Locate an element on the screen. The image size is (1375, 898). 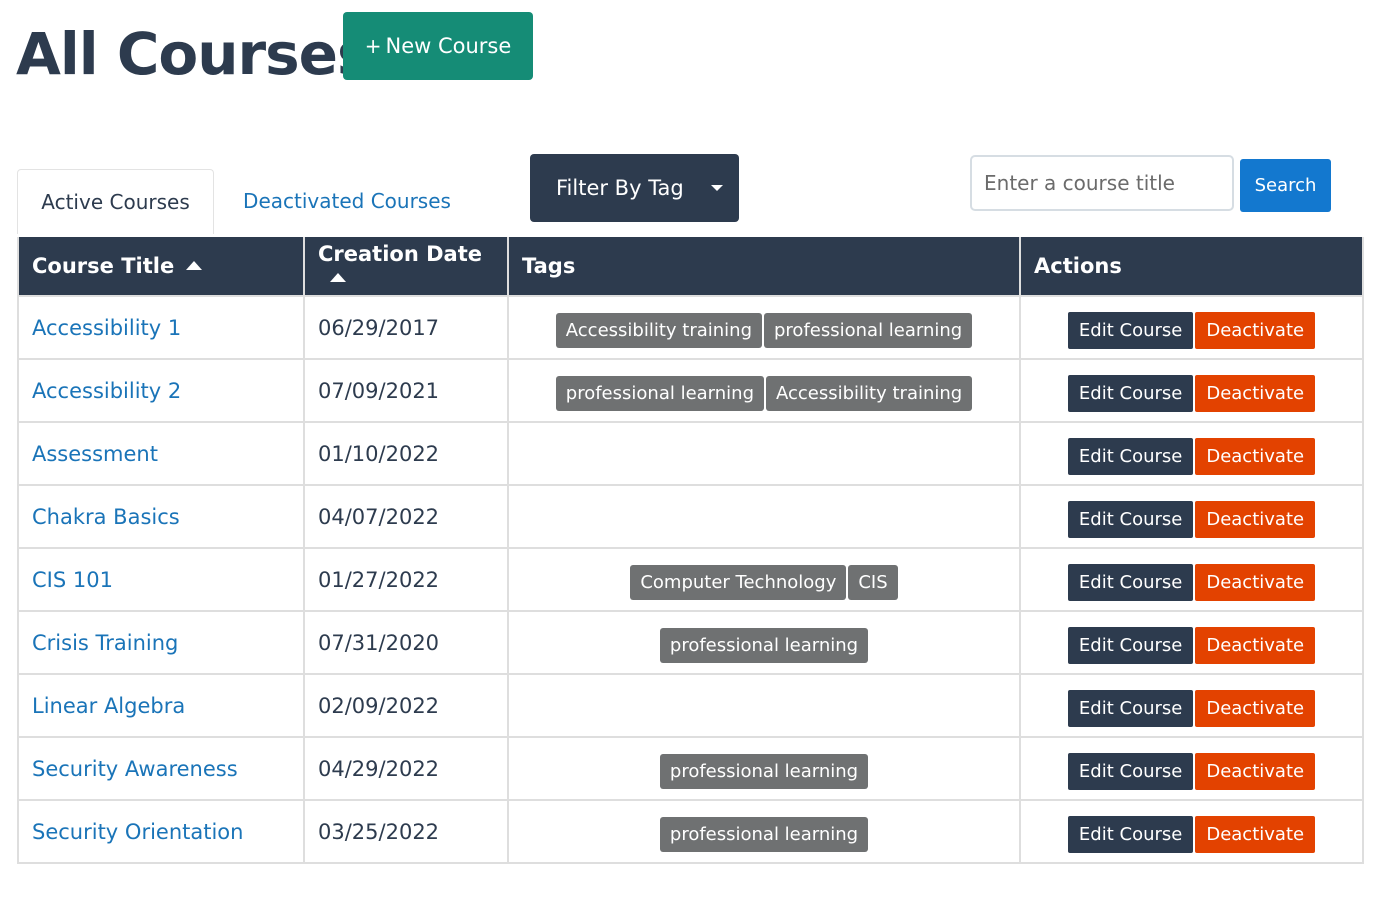
tags-cell: Computer Technology CIS is located at coordinates (764, 579).